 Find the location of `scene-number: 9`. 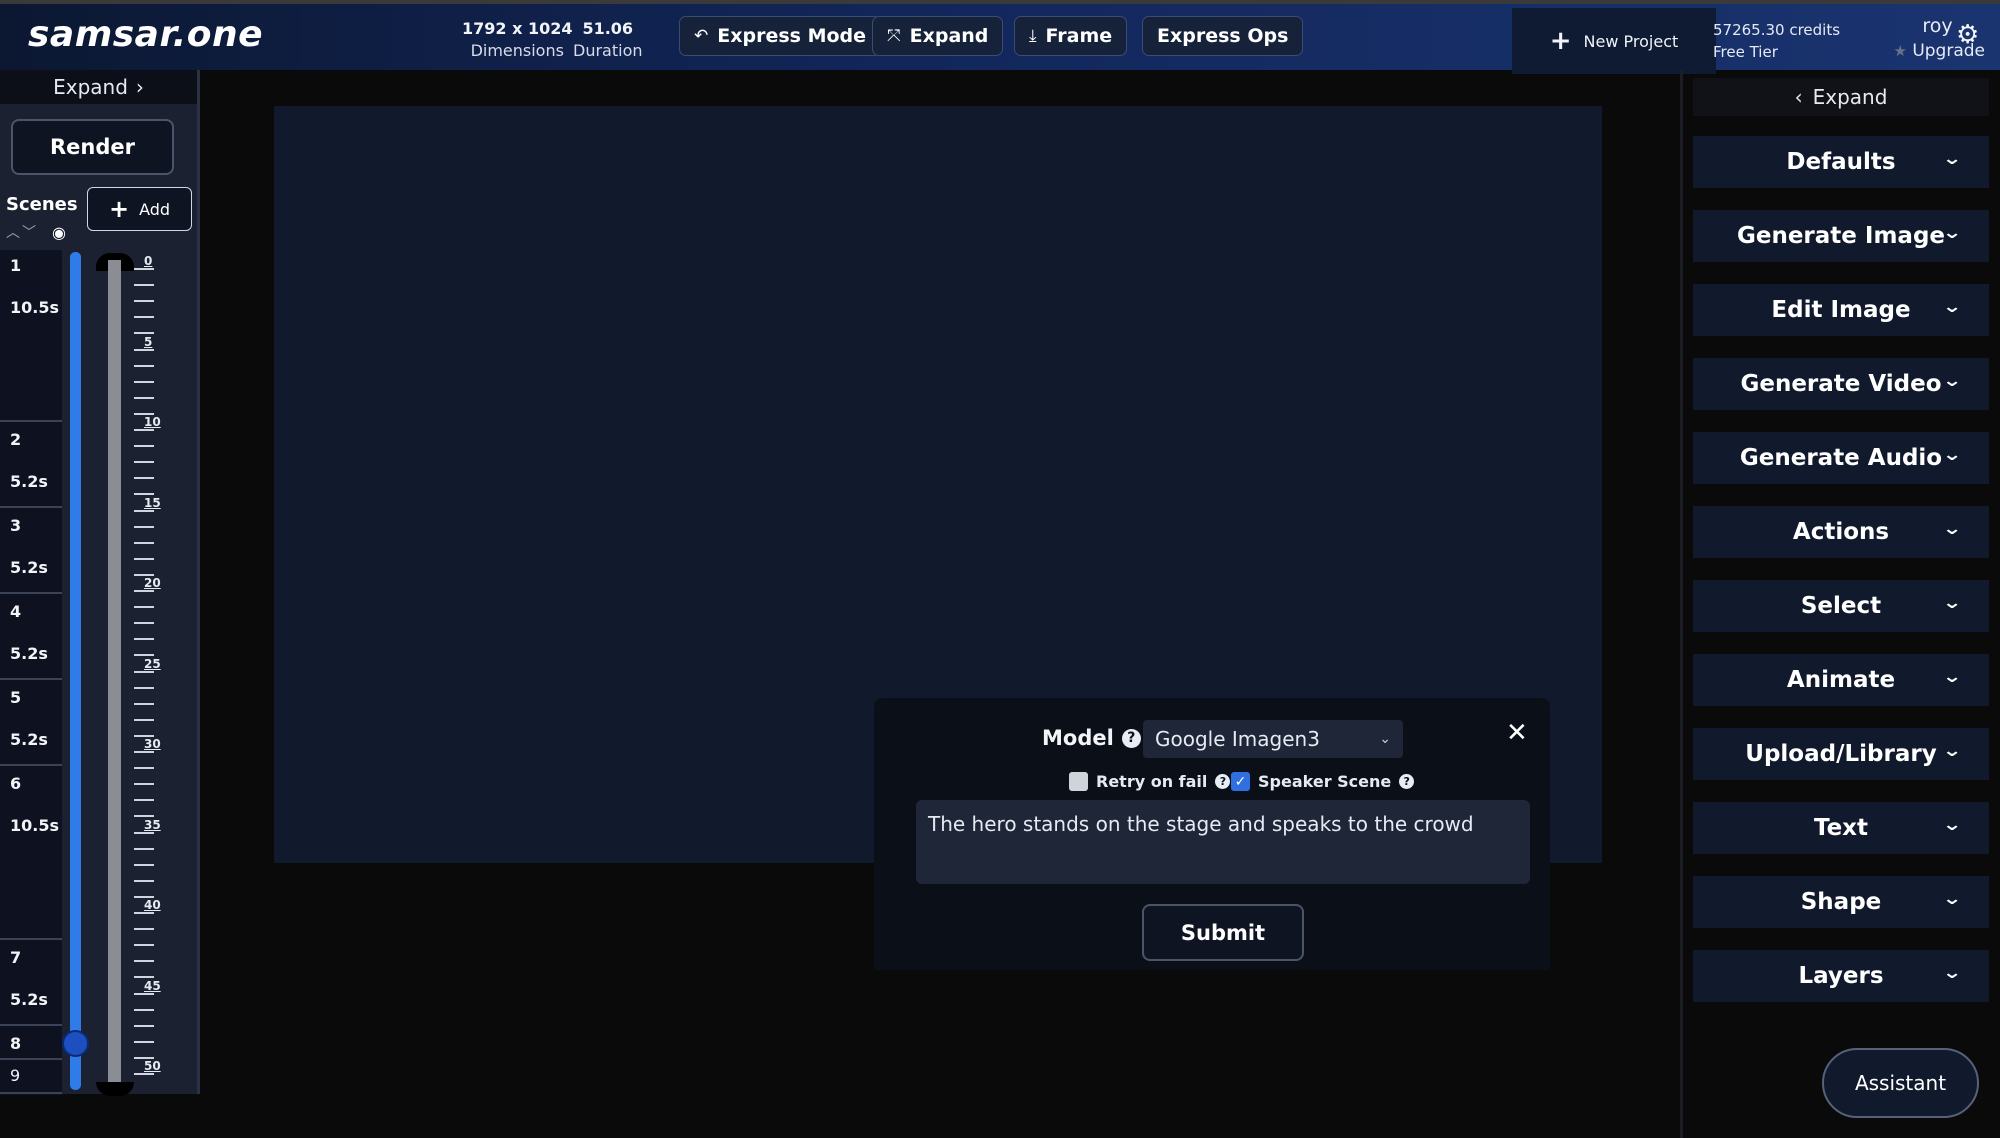

scene-number: 9 is located at coordinates (15, 1075).